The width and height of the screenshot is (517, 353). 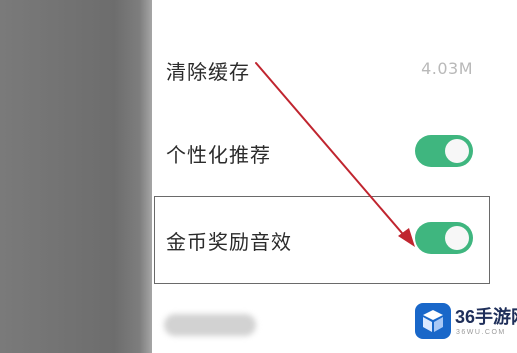 I want to click on watermark-brand: 36手游网, so click(x=486, y=317).